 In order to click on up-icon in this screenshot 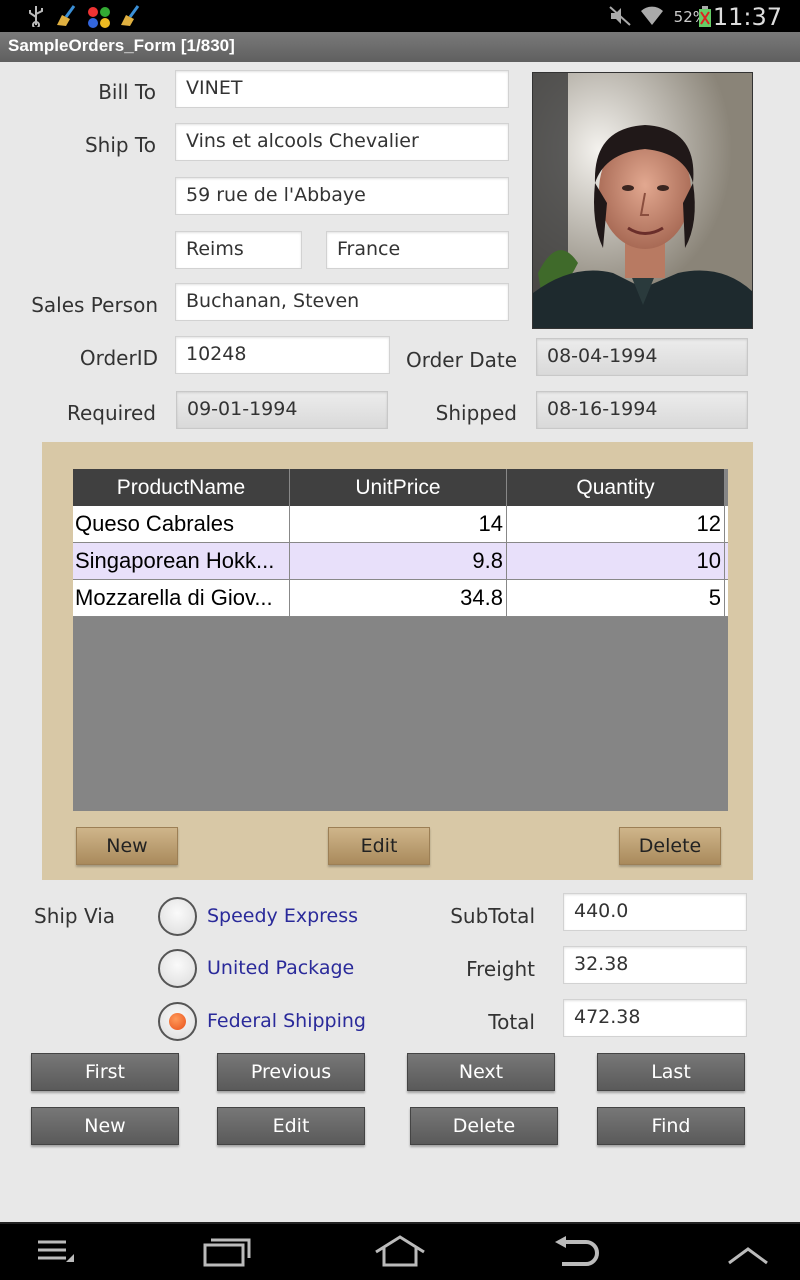, I will do `click(748, 1257)`.